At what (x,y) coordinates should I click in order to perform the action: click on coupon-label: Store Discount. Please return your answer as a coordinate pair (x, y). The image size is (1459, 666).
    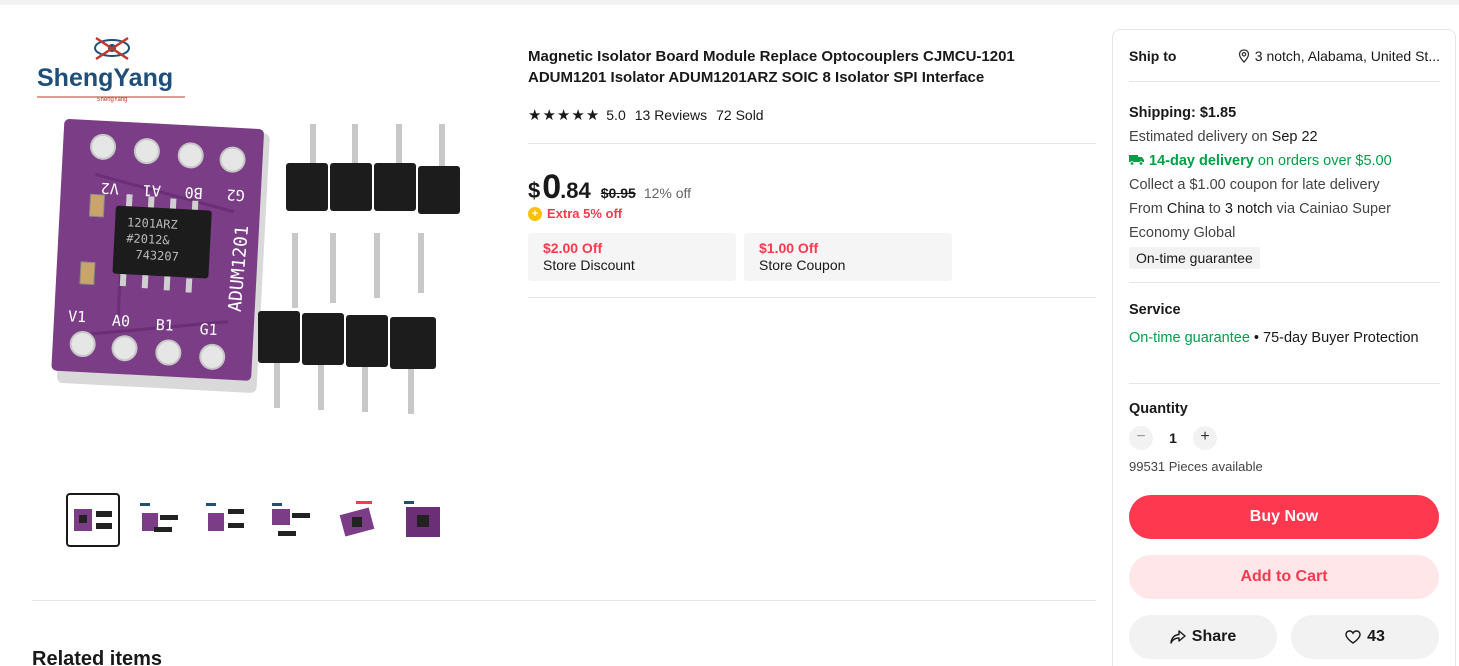
    Looking at the image, I should click on (589, 265).